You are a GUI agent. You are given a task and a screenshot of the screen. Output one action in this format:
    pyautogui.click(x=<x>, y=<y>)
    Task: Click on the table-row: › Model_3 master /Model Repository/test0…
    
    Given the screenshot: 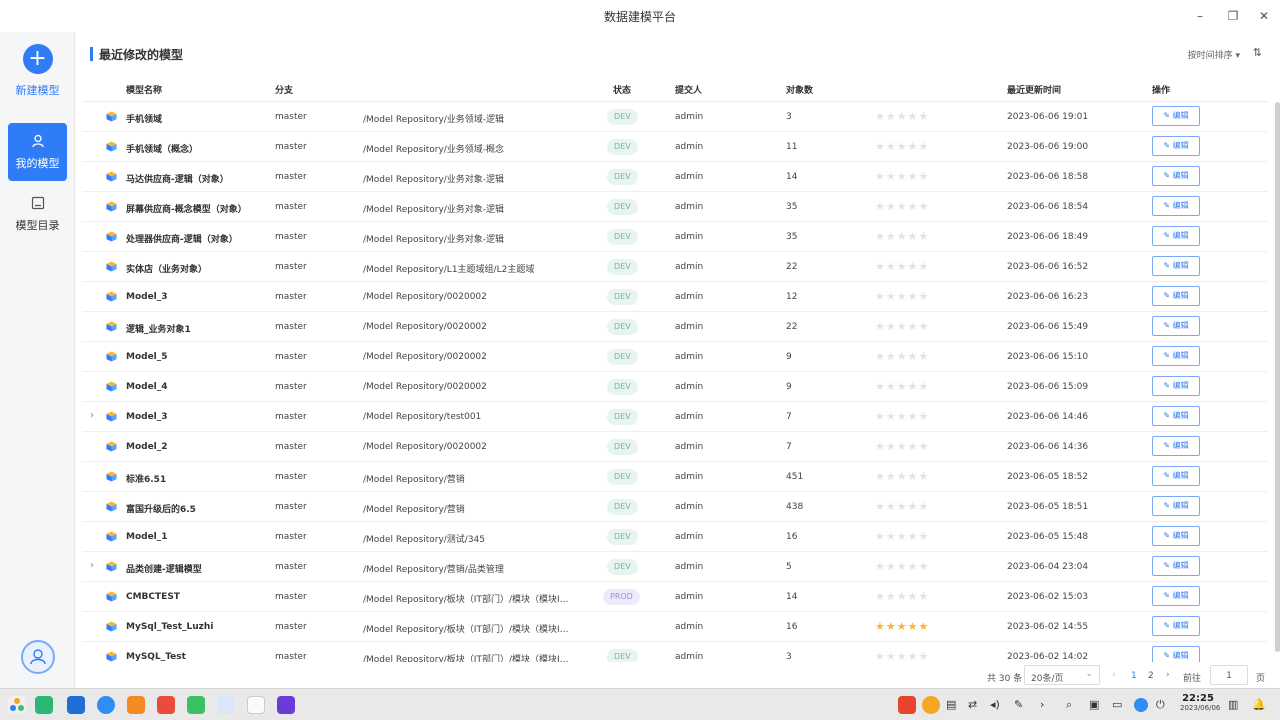 What is the action you would take?
    pyautogui.click(x=675, y=417)
    